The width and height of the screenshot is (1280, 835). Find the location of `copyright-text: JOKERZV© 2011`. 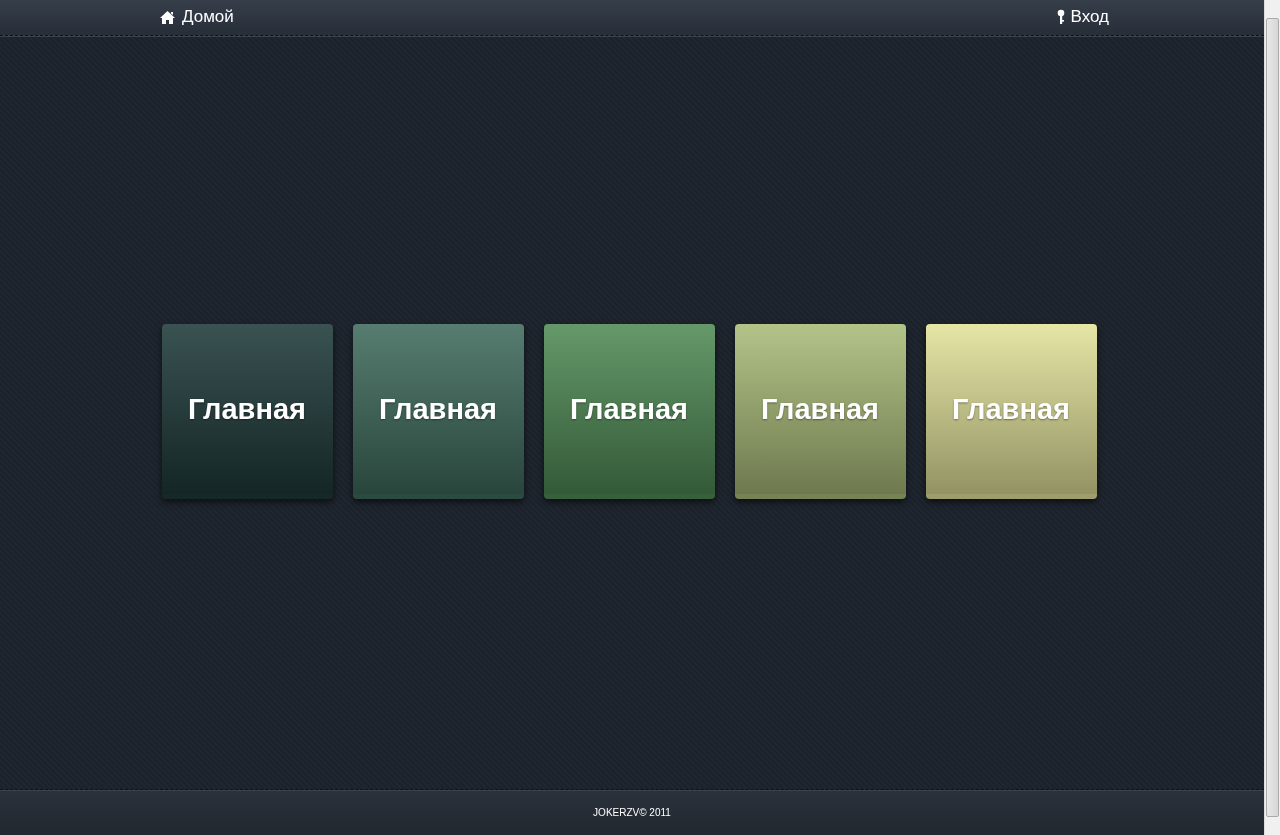

copyright-text: JOKERZV© 2011 is located at coordinates (632, 812).